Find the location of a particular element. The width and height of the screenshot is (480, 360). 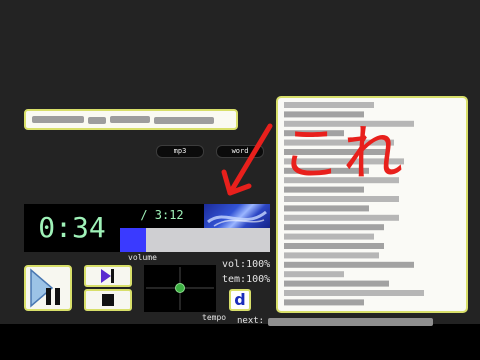

annotation-arrow is located at coordinates (247, 159).